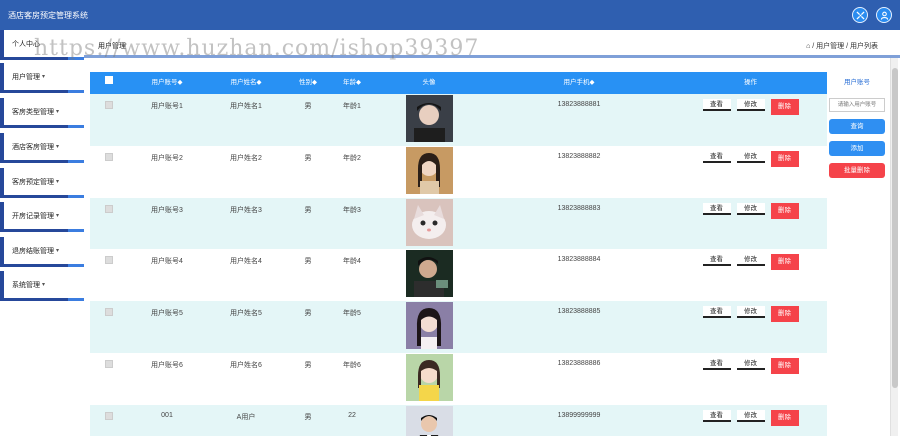  Describe the element at coordinates (884, 15) in the screenshot. I see `user-icon` at that location.